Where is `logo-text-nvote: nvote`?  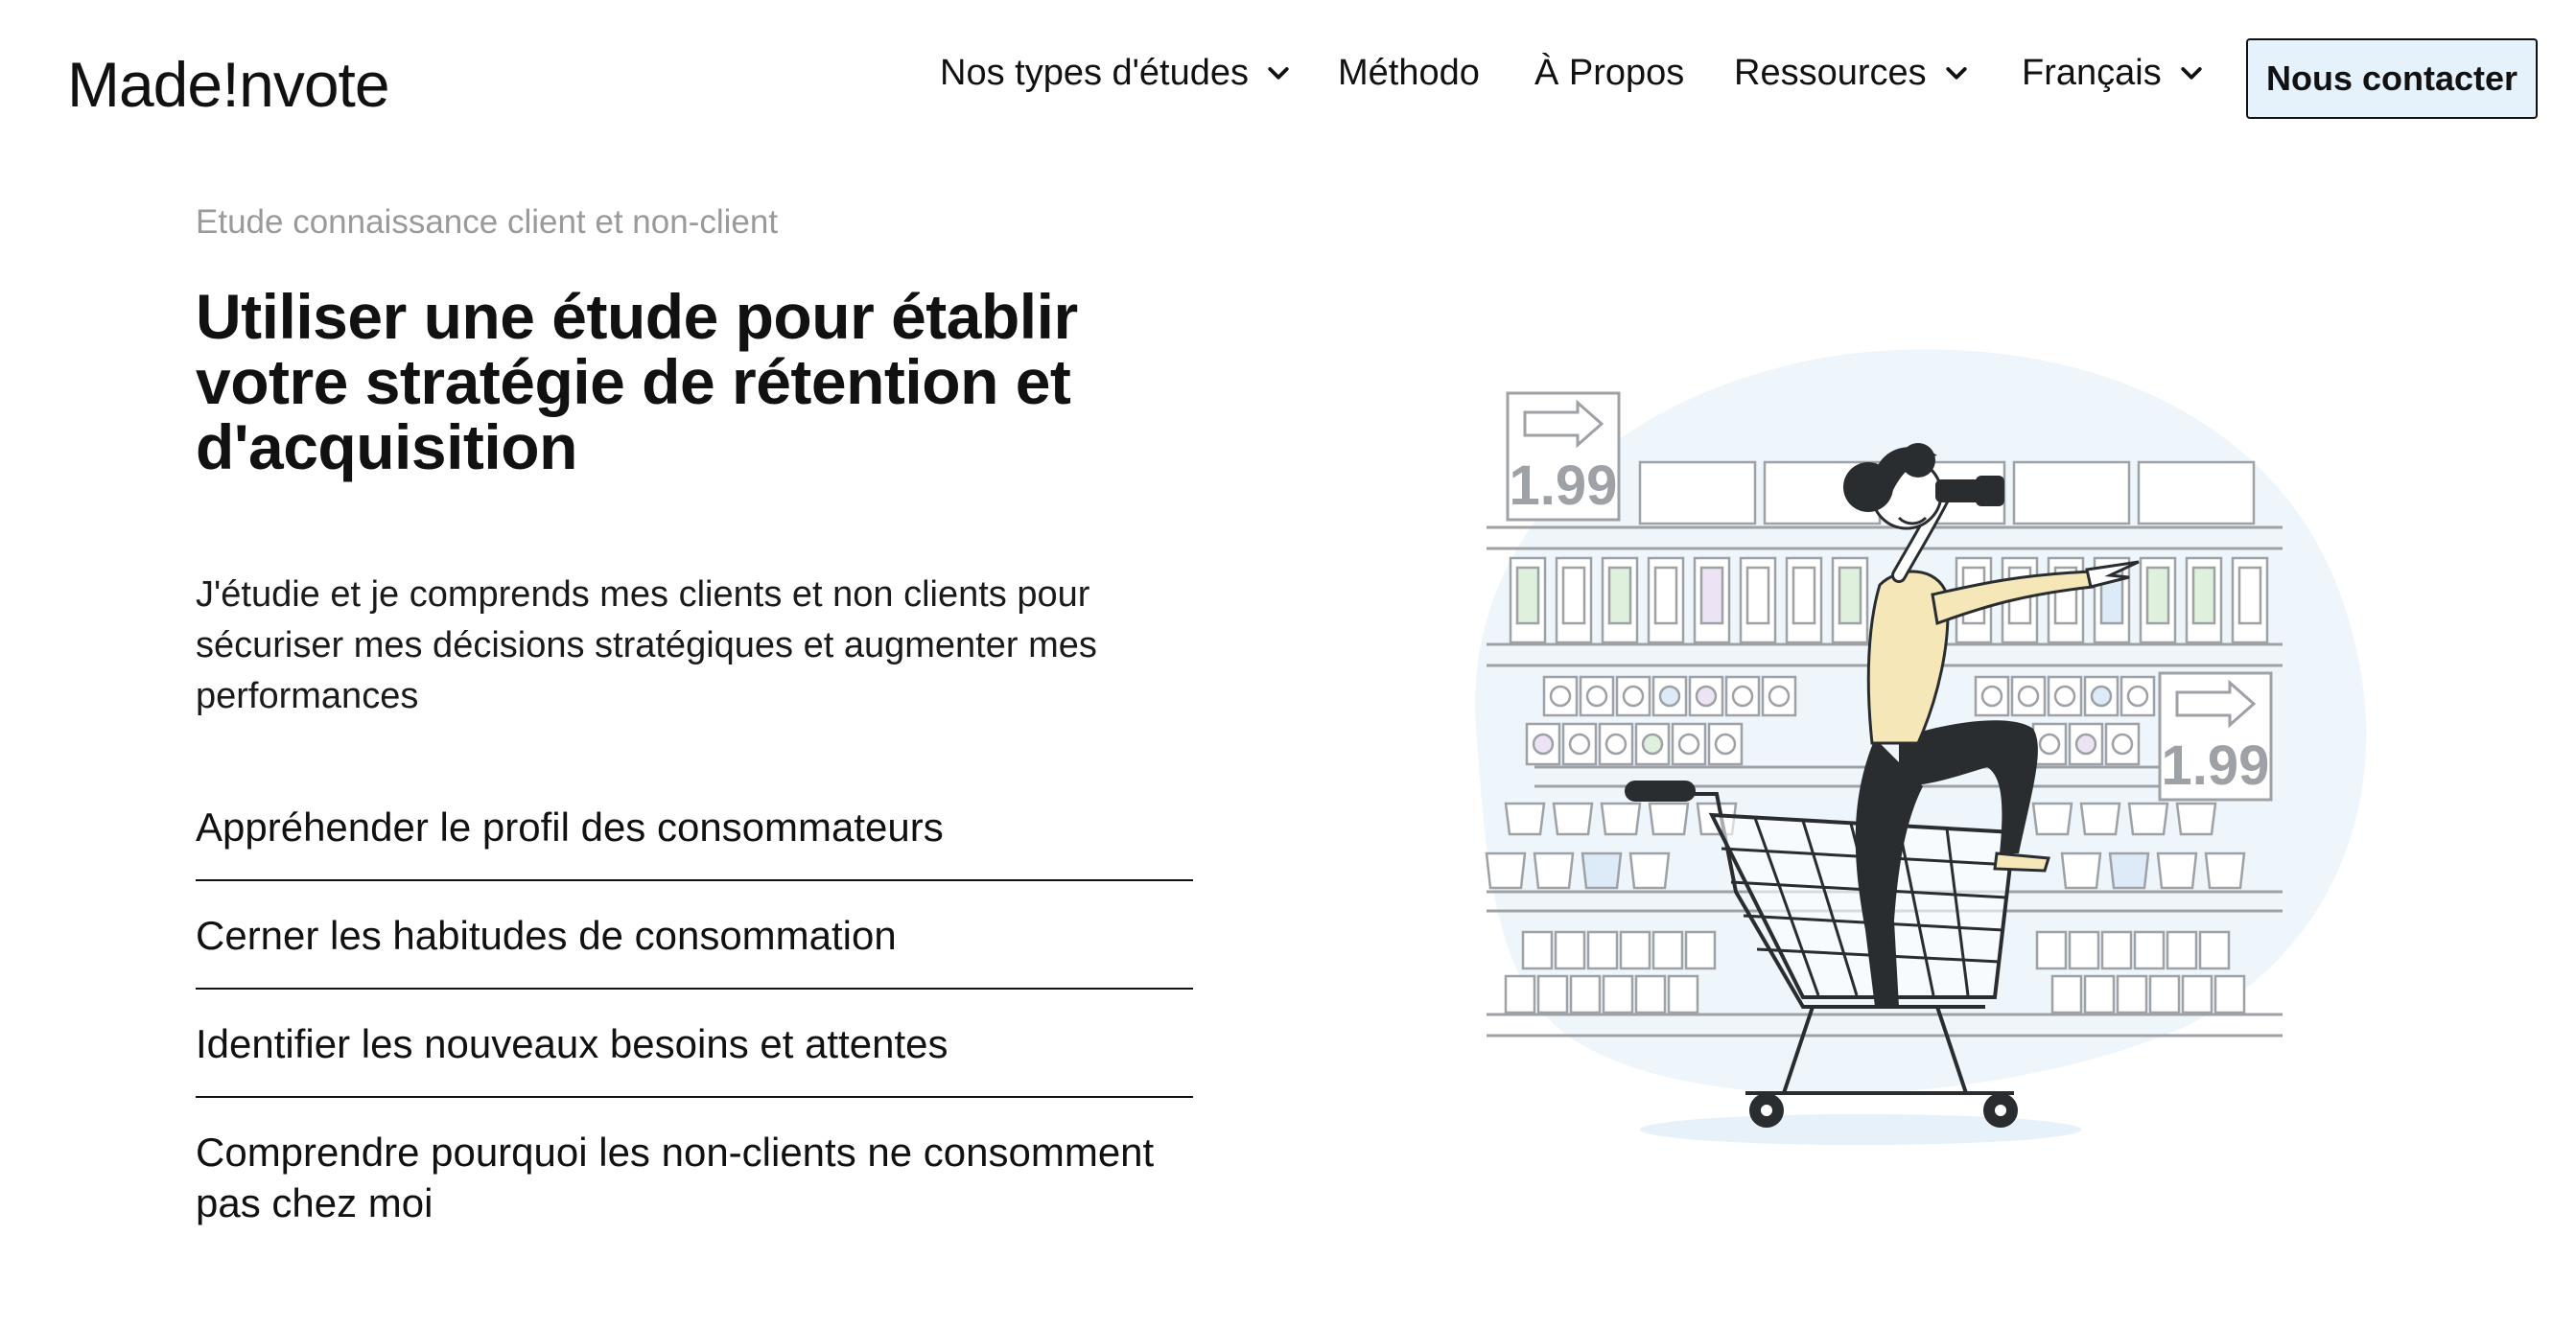 logo-text-nvote: nvote is located at coordinates (314, 84).